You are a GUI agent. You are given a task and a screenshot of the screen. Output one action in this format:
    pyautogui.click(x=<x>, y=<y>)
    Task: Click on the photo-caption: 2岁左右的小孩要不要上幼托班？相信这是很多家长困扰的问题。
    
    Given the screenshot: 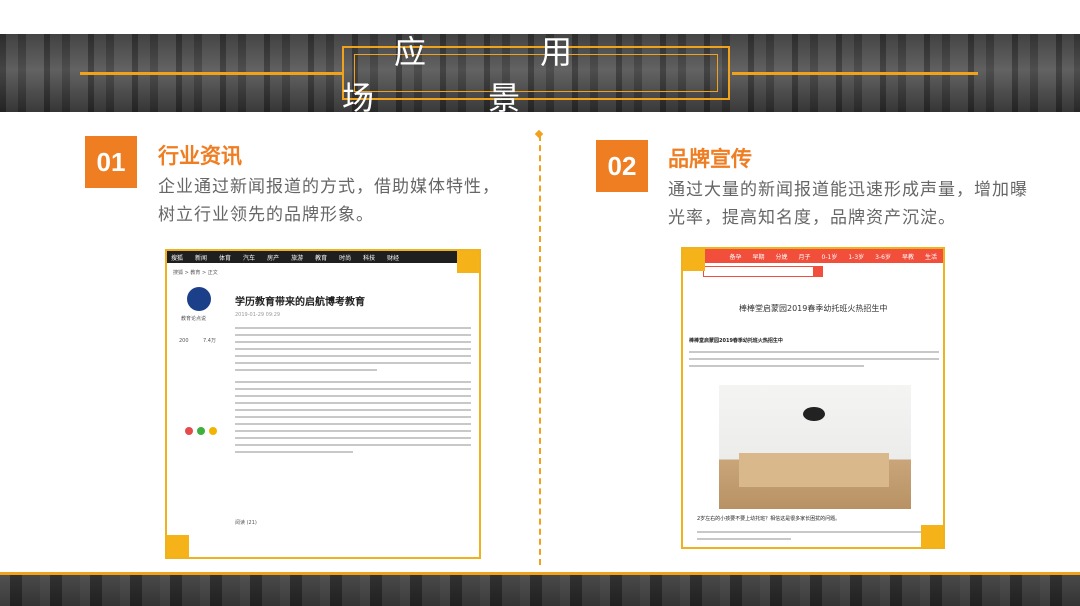 What is the action you would take?
    pyautogui.click(x=769, y=519)
    